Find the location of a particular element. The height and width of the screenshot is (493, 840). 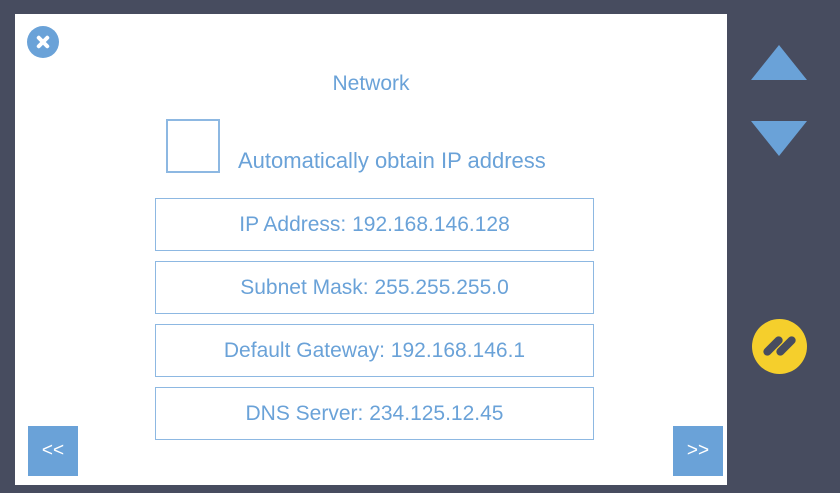

subnet-mask-field: Subnet Mask: 255.255.255.0 is located at coordinates (374, 287).